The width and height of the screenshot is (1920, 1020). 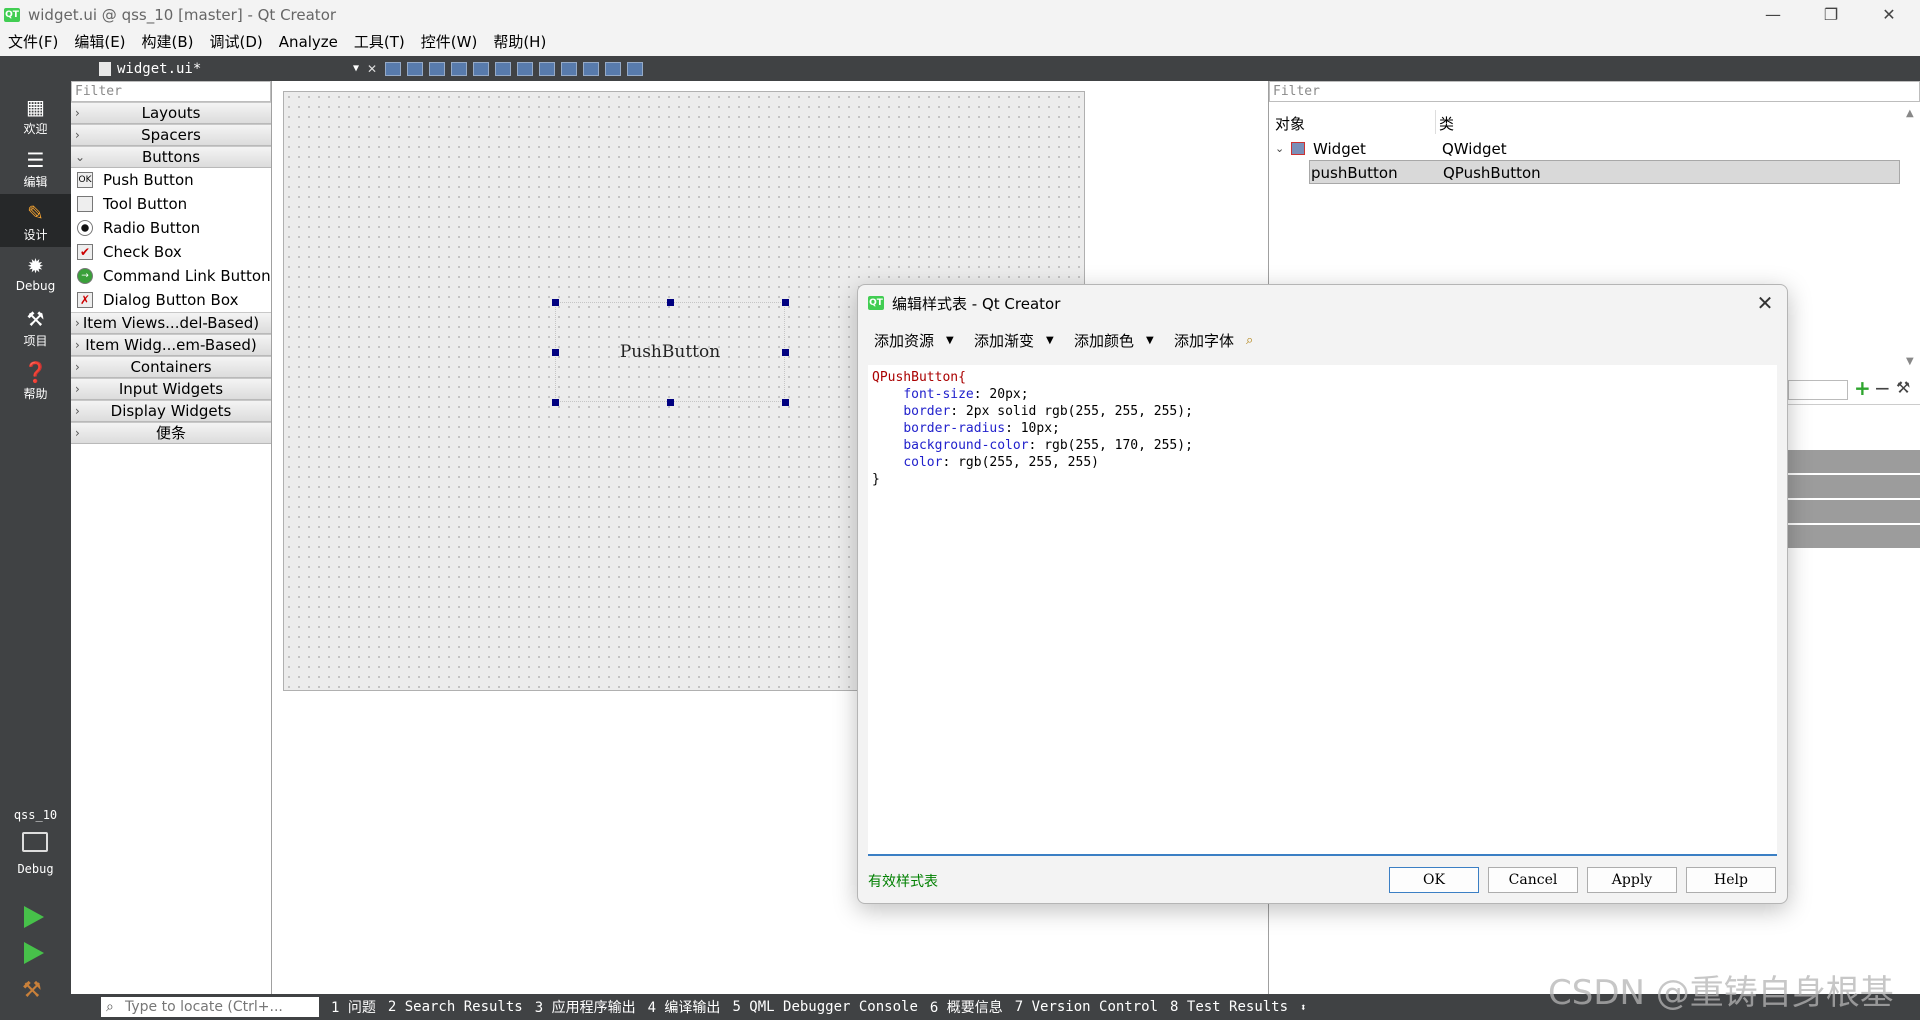 What do you see at coordinates (459, 68) in the screenshot?
I see `edit-tab-order-icon` at bounding box center [459, 68].